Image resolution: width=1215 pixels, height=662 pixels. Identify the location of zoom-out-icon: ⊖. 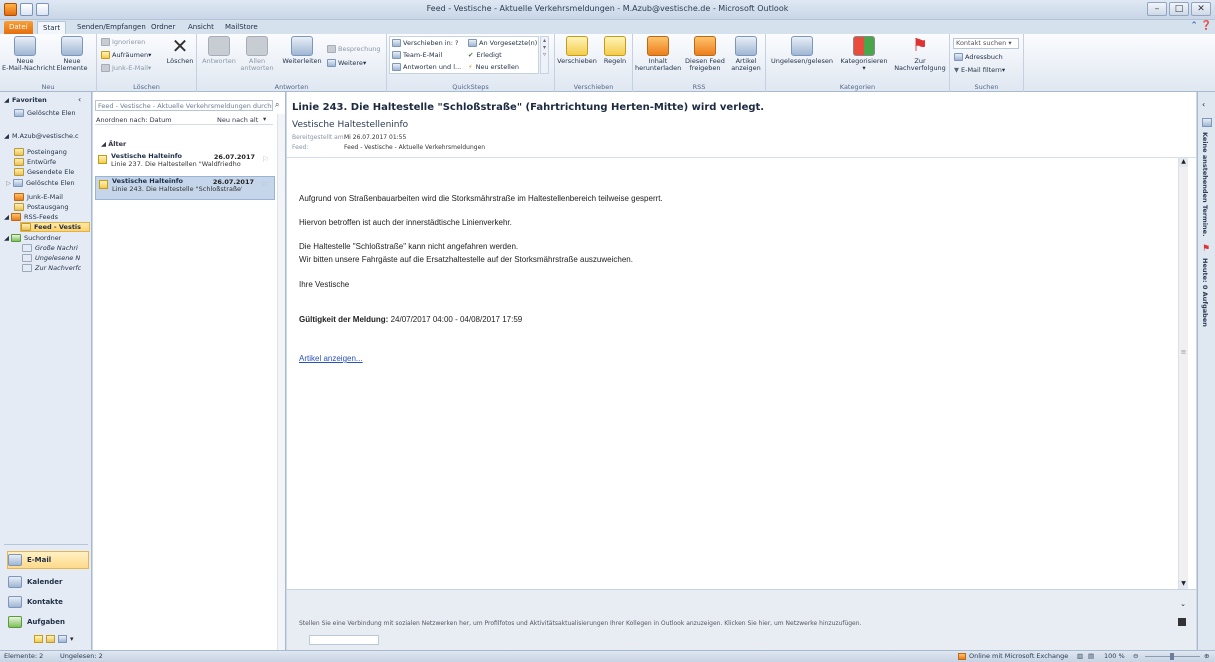
(1135, 656).